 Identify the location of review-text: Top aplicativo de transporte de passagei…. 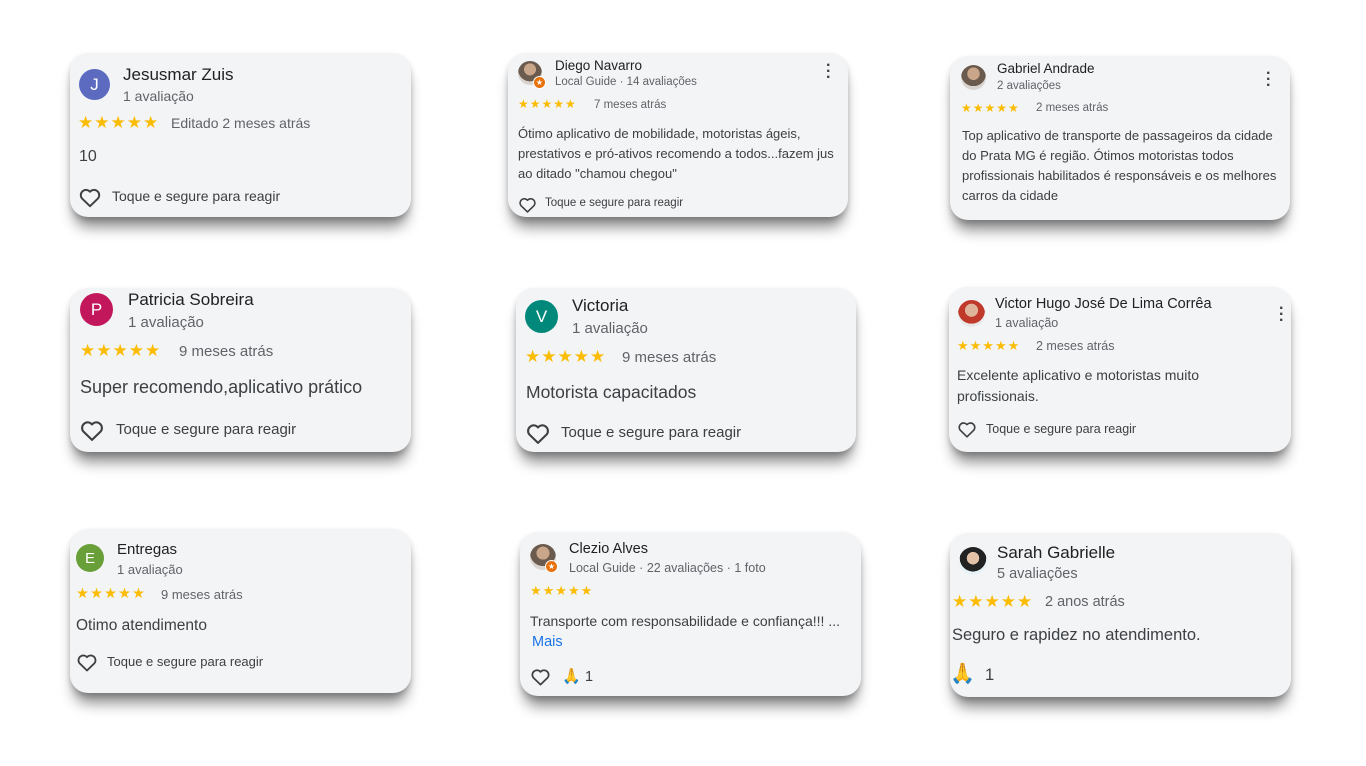
(1119, 165).